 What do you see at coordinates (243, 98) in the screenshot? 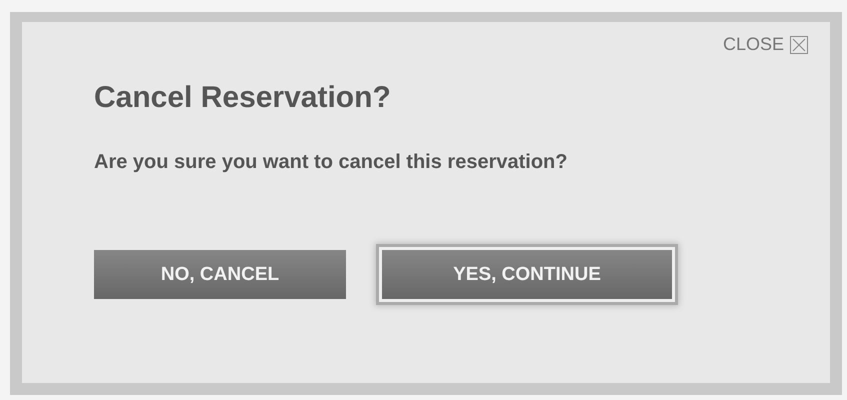
I see `dialog-title: Cancel Reservation?` at bounding box center [243, 98].